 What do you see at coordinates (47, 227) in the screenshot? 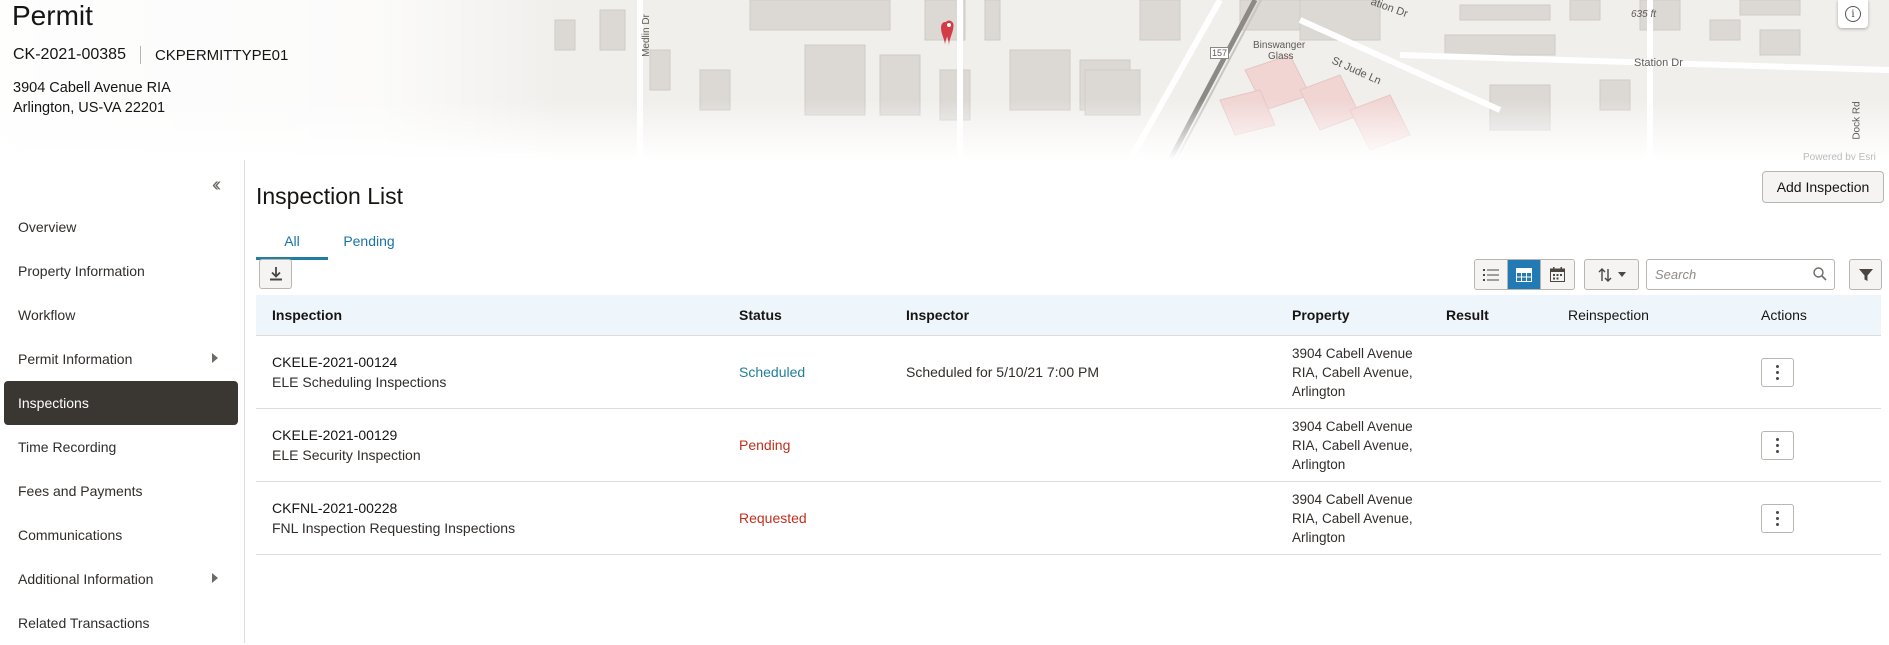
I see `sidebar-item-label: Overview` at bounding box center [47, 227].